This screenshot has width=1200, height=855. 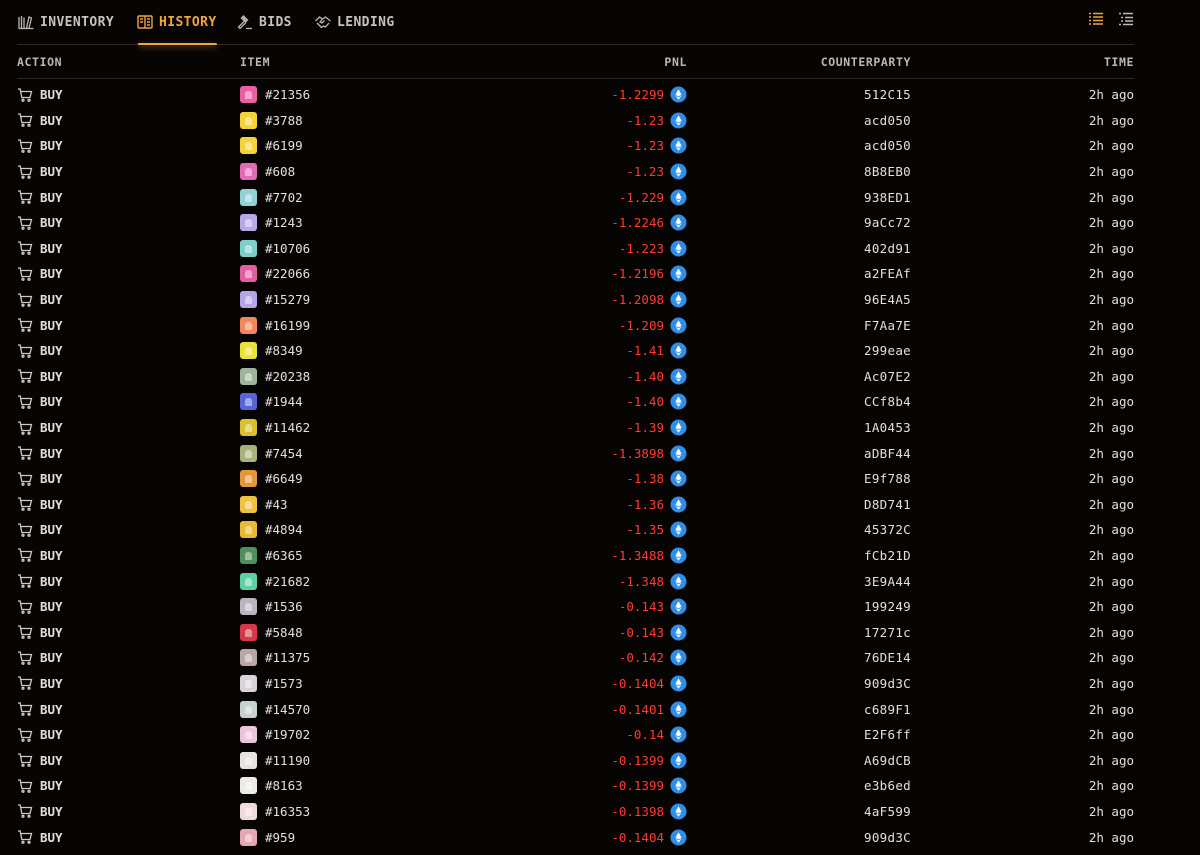 I want to click on item-cell: #43, so click(x=264, y=505).